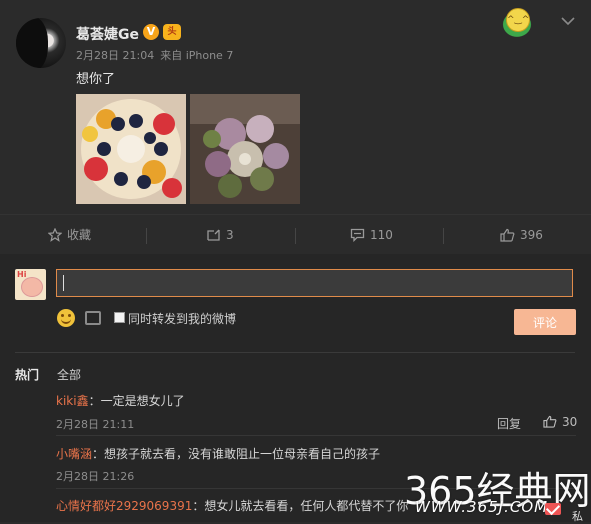 The image size is (591, 524). I want to click on comment-username: kiki鑫, so click(72, 401).